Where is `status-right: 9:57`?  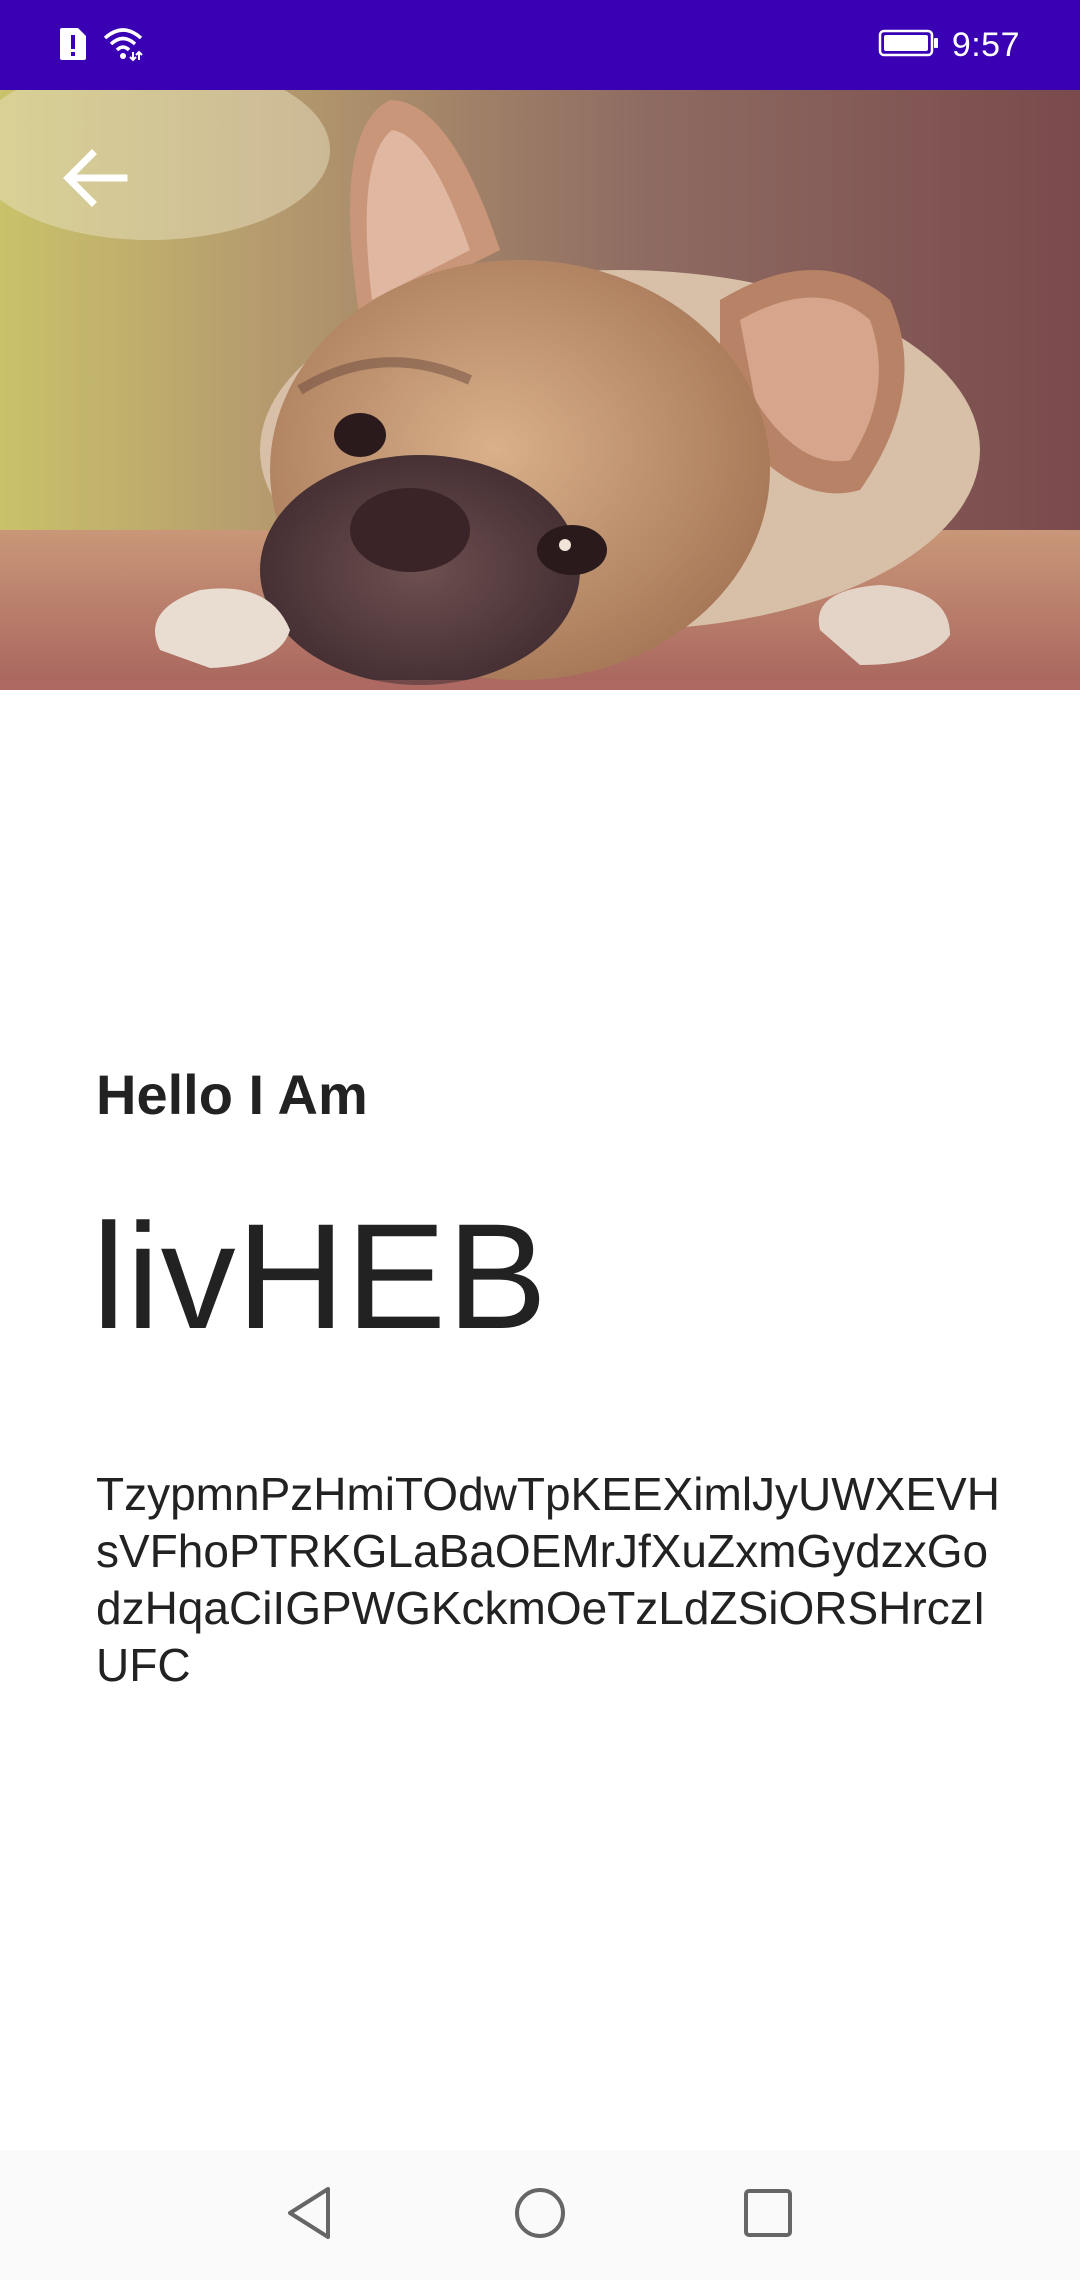 status-right: 9:57 is located at coordinates (949, 45).